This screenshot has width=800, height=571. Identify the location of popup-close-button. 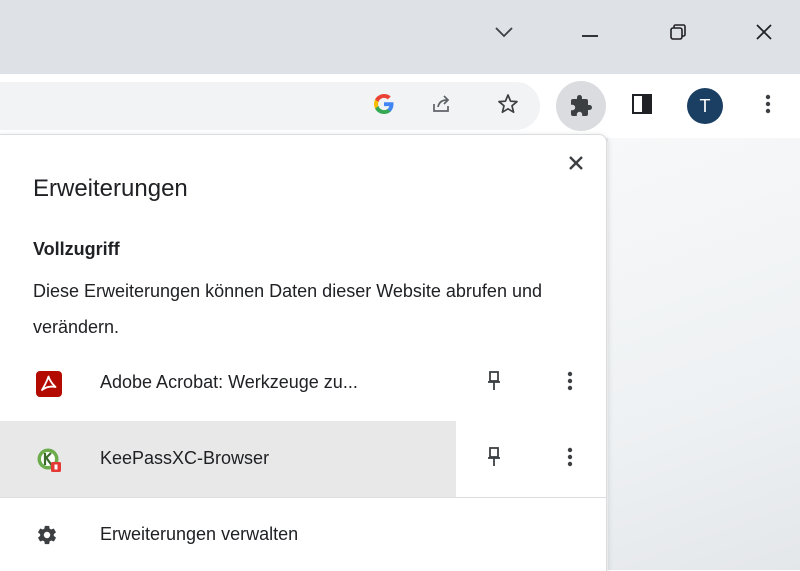
(576, 165).